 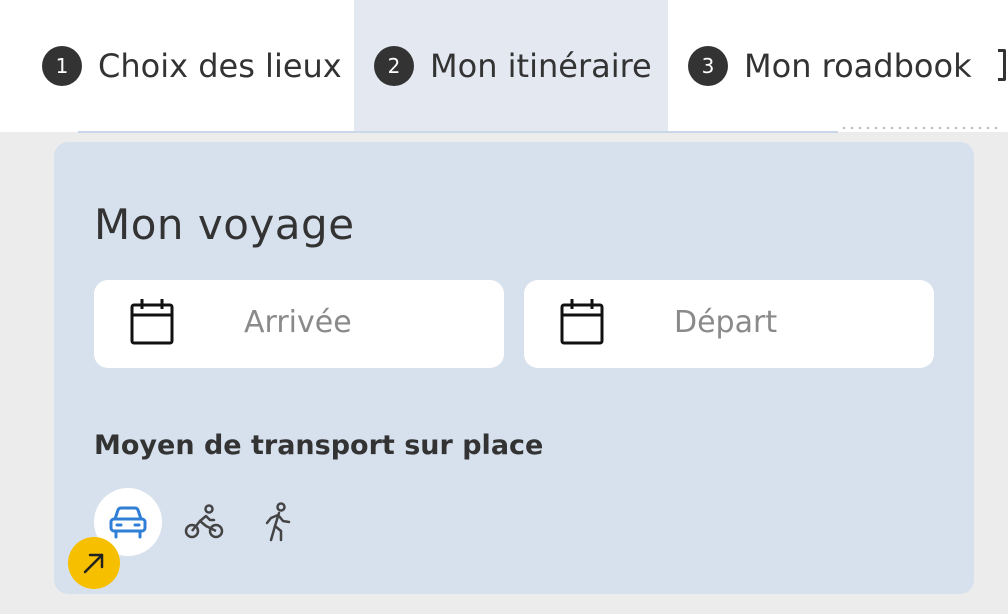 I want to click on tab-underline, so click(x=458, y=132).